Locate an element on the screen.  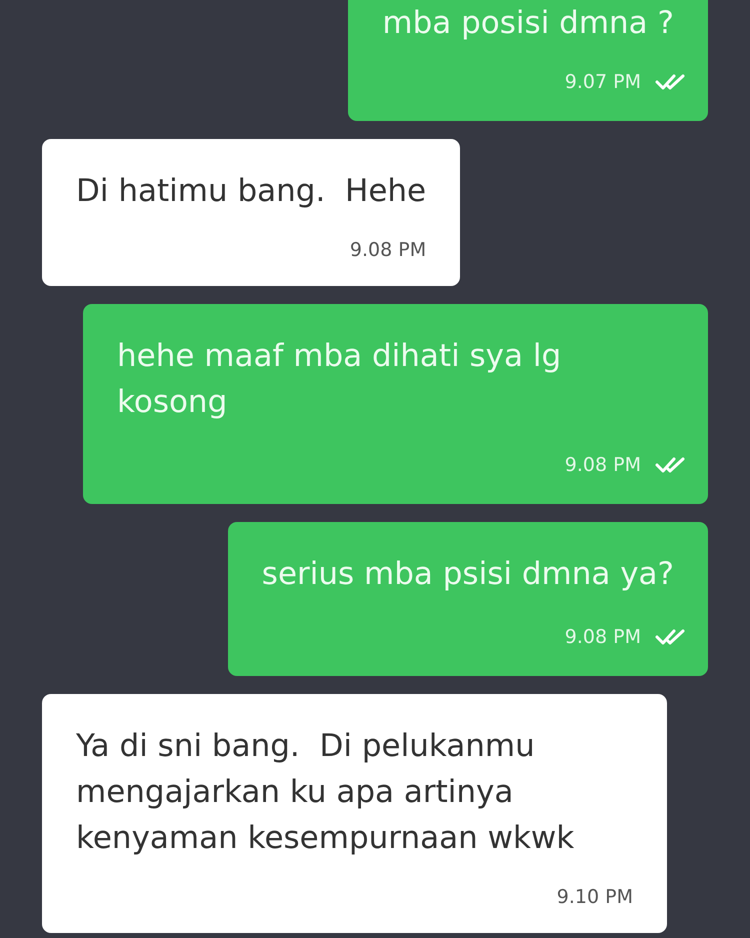
message-time: 9.10 PM is located at coordinates (594, 897).